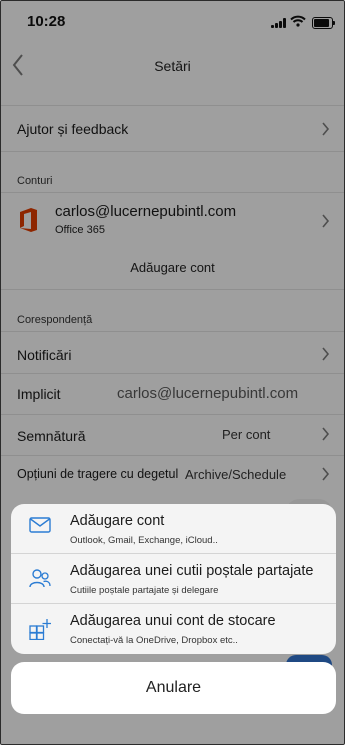 The width and height of the screenshot is (345, 745). Describe the element at coordinates (117, 521) in the screenshot. I see `option-title: Adăugare cont` at that location.